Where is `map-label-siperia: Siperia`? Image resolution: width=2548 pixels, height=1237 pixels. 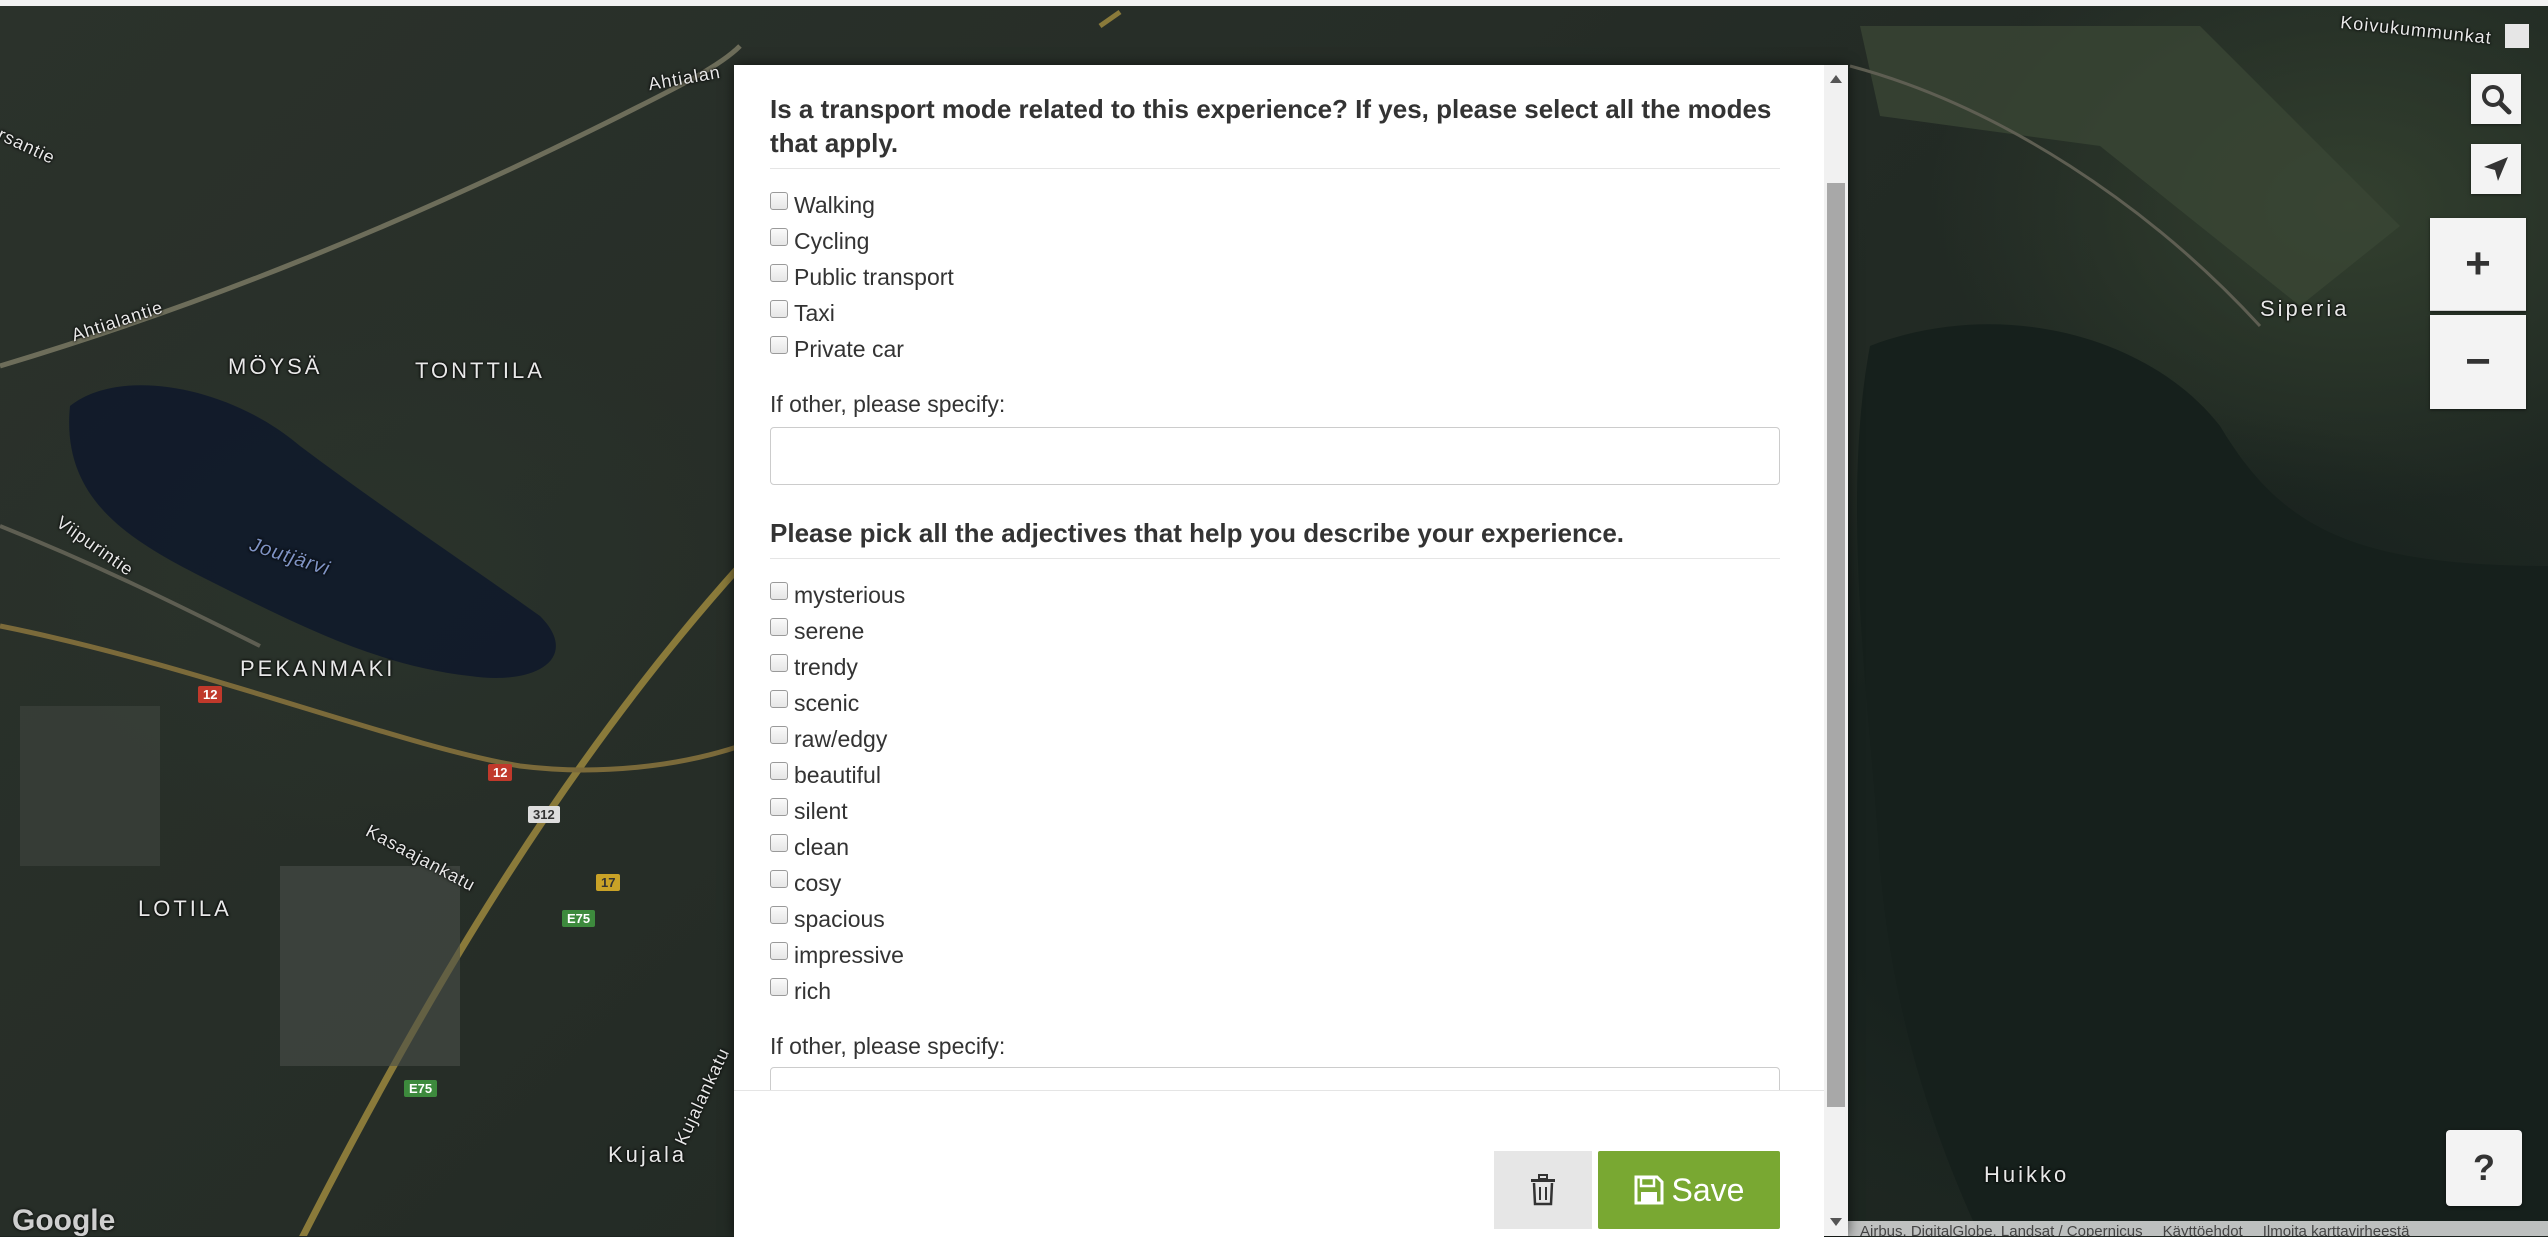
map-label-siperia: Siperia is located at coordinates (2305, 308).